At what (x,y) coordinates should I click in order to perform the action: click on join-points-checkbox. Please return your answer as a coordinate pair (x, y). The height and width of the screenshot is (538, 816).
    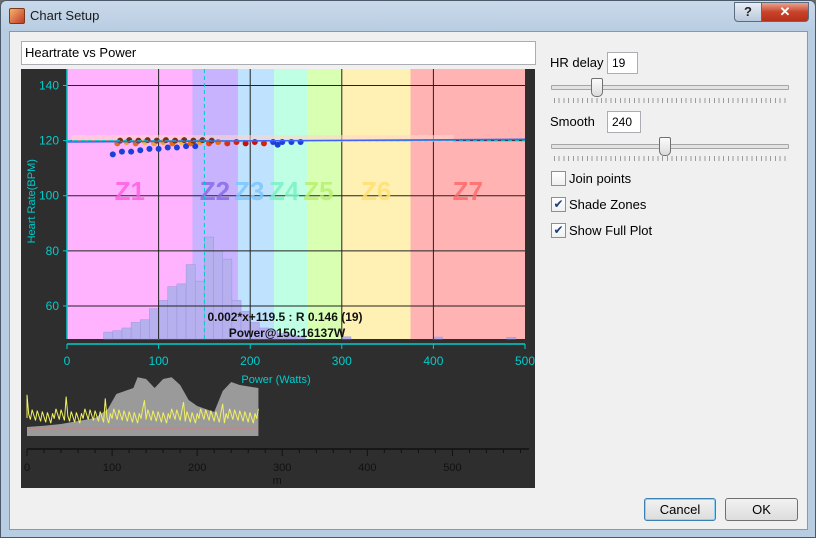
    Looking at the image, I should click on (558, 178).